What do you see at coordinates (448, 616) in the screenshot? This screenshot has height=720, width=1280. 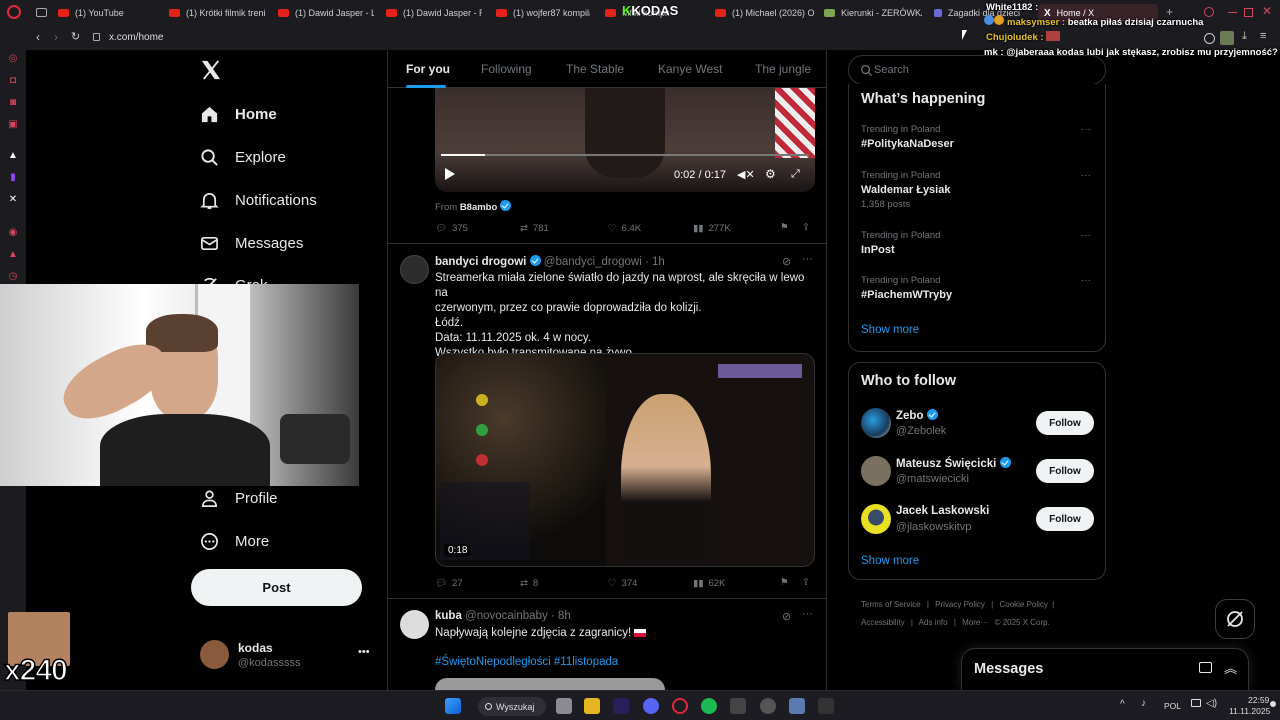 I see `author-name: kuba` at bounding box center [448, 616].